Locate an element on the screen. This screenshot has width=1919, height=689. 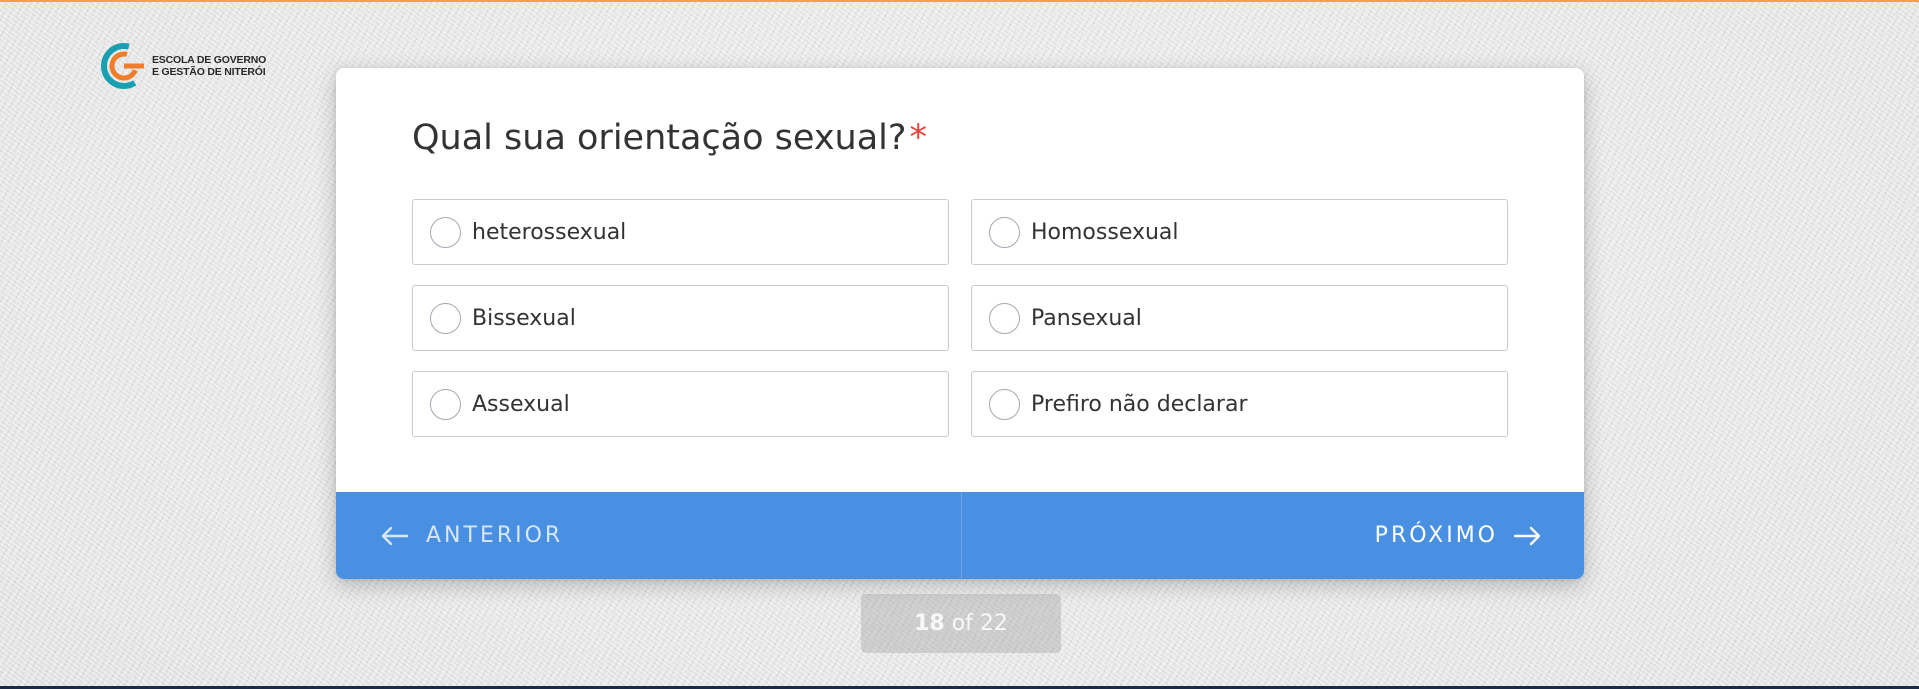
option-prefiro-nao-declarar: Prefiro não declarar is located at coordinates (1239, 404).